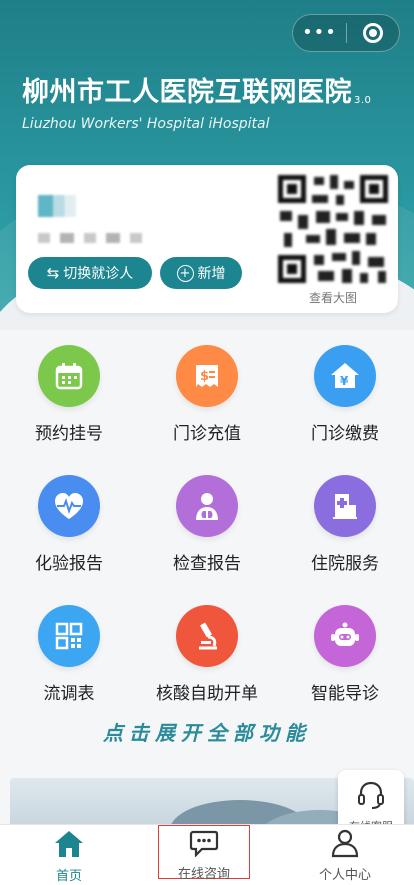 The height and width of the screenshot is (885, 414). Describe the element at coordinates (345, 434) in the screenshot. I see `service-label: 门诊缴费` at that location.